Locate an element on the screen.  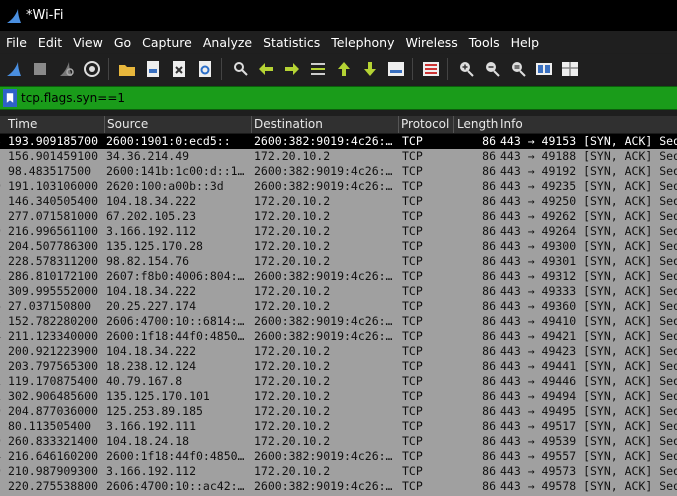
time-cell: 119.170875400 is located at coordinates (53, 381).